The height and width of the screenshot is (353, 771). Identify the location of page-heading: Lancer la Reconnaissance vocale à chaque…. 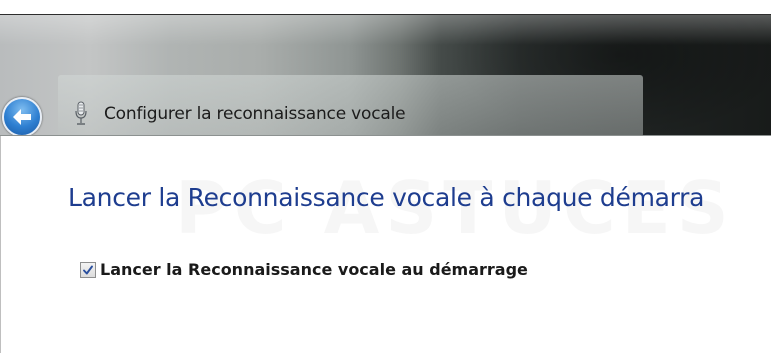
(386, 197).